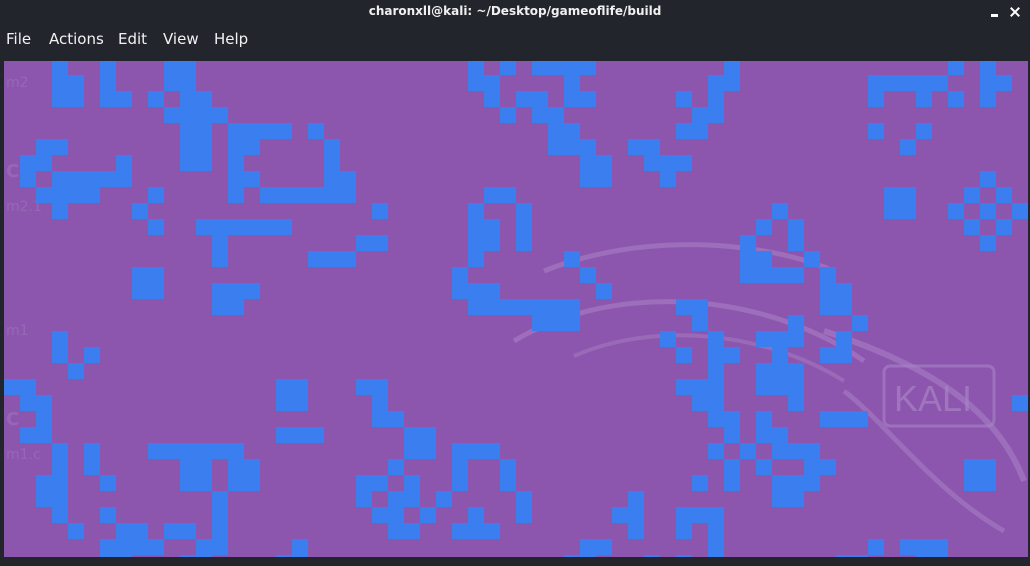 The width and height of the screenshot is (1030, 566). I want to click on menu-actions: Actions, so click(76, 39).